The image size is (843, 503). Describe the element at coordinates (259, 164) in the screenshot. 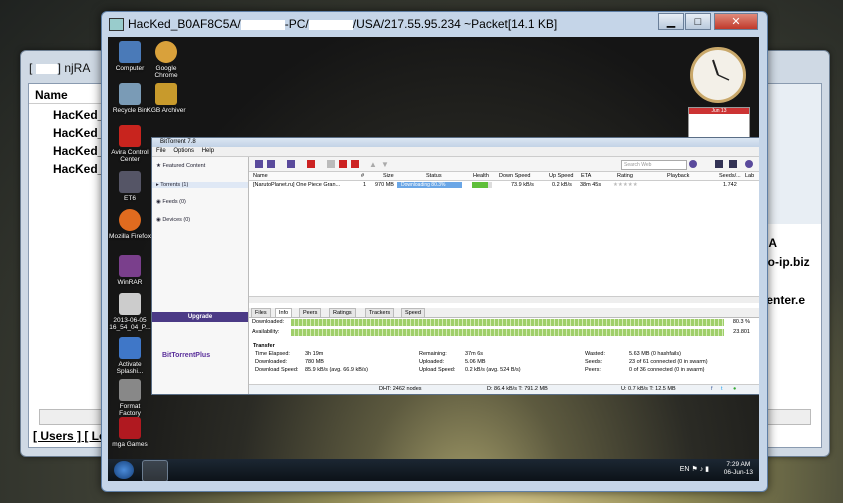

I see `add-torrent-icon` at that location.